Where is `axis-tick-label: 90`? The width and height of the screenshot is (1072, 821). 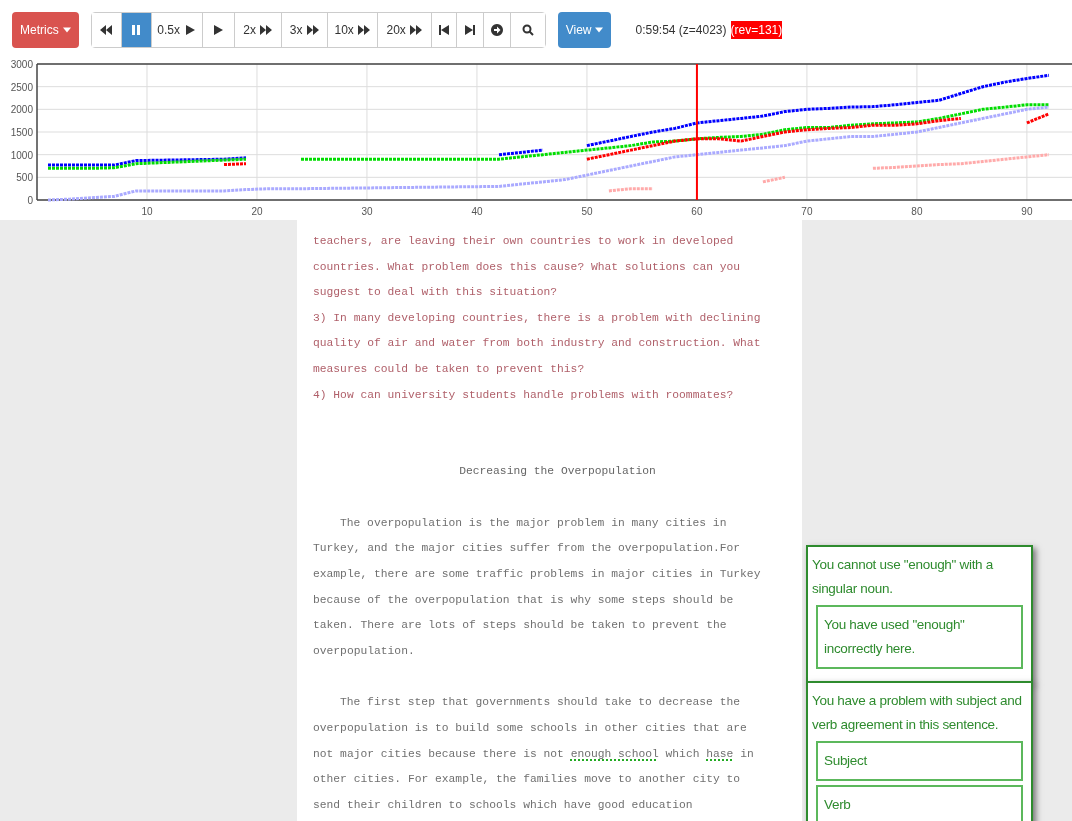 axis-tick-label: 90 is located at coordinates (1027, 211).